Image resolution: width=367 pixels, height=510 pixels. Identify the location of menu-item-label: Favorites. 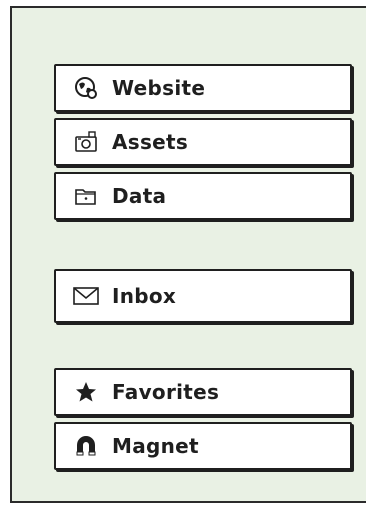
(166, 392).